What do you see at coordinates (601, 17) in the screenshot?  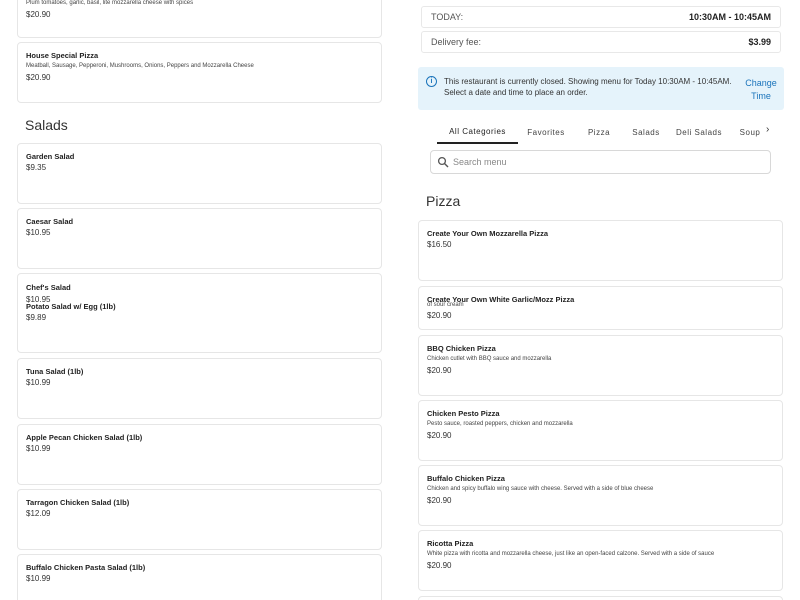 I see `hours-row: TODAY: 10:30AM - 10:45AM` at bounding box center [601, 17].